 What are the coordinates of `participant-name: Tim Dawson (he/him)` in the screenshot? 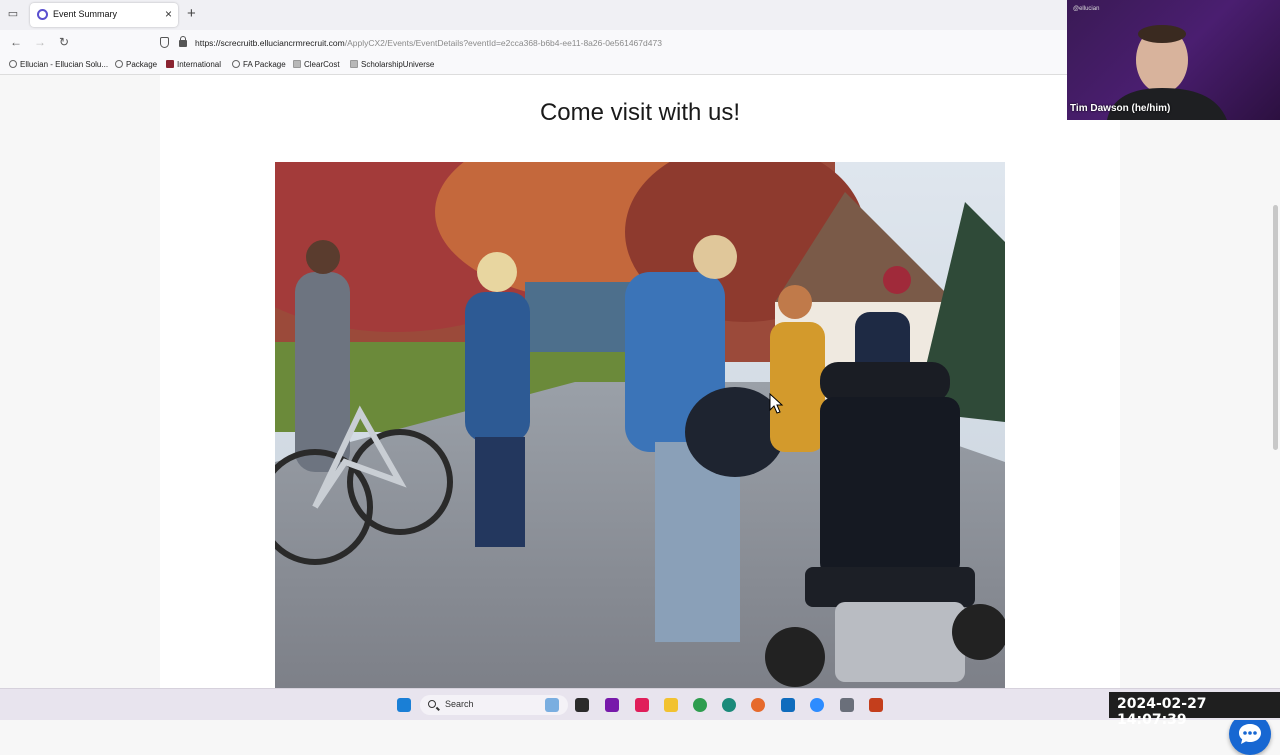 It's located at (1120, 108).